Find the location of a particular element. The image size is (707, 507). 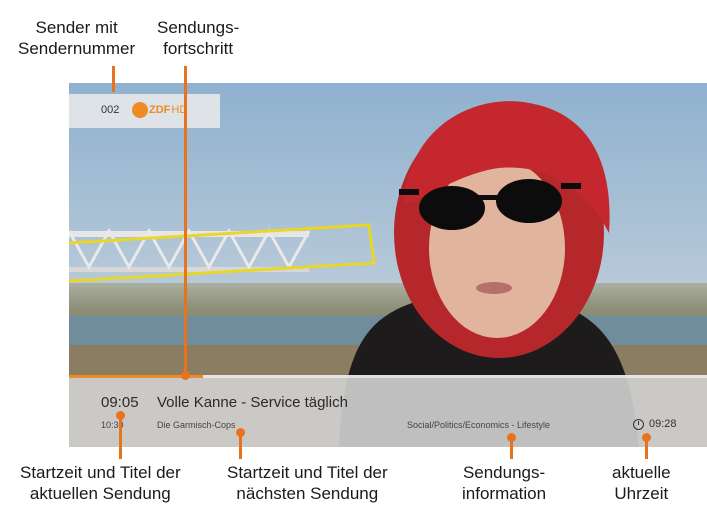

clock-icon is located at coordinates (638, 424).